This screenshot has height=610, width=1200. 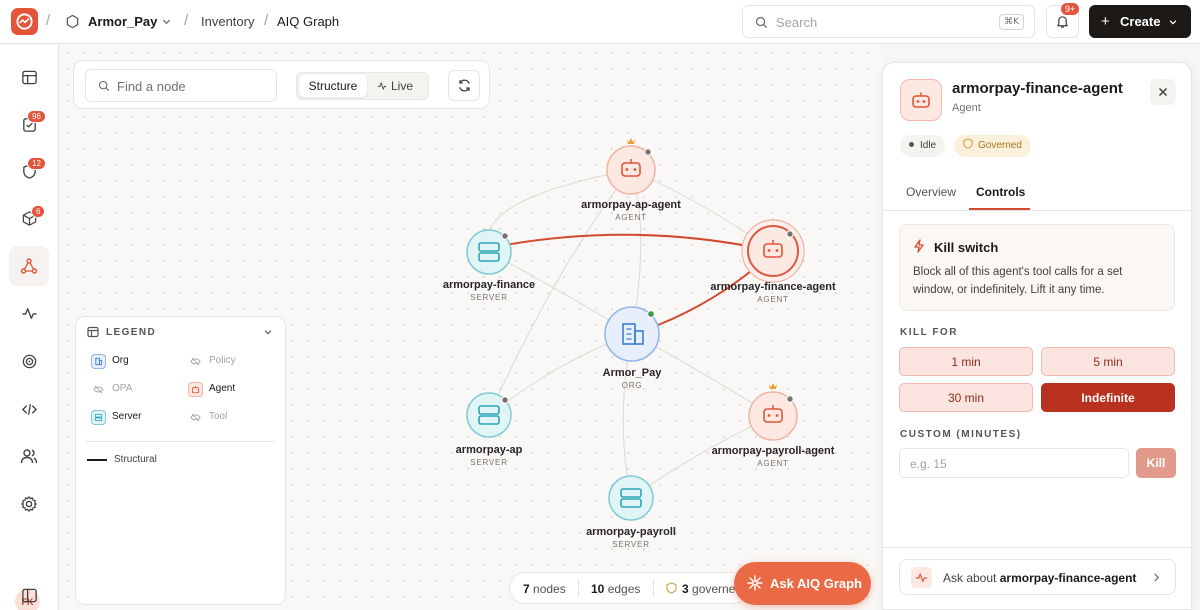 What do you see at coordinates (549, 589) in the screenshot?
I see `nodes-count-label: nodes` at bounding box center [549, 589].